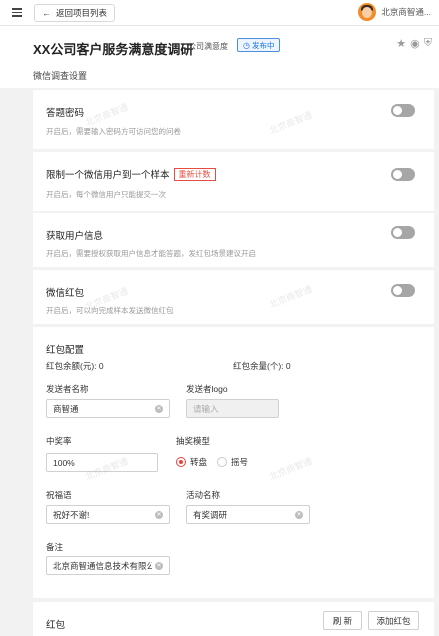 The height and width of the screenshot is (636, 439). What do you see at coordinates (17, 12) in the screenshot?
I see `menu-icon` at bounding box center [17, 12].